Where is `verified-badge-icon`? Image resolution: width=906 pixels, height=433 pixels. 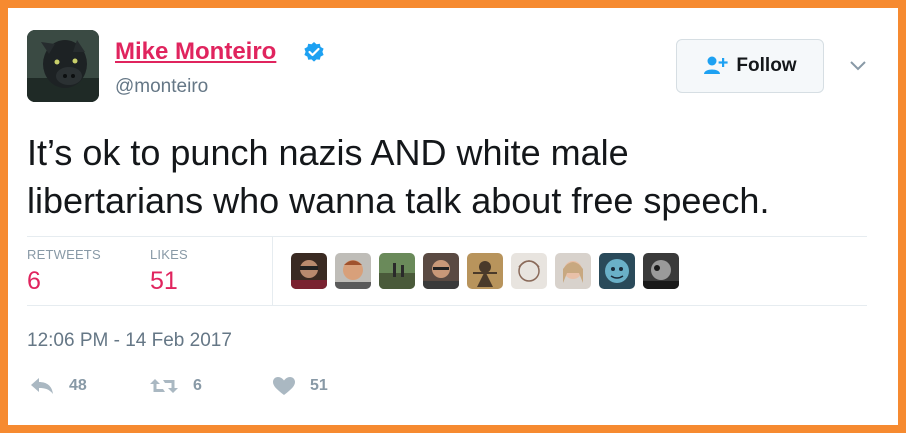
verified-badge-icon is located at coordinates (314, 52).